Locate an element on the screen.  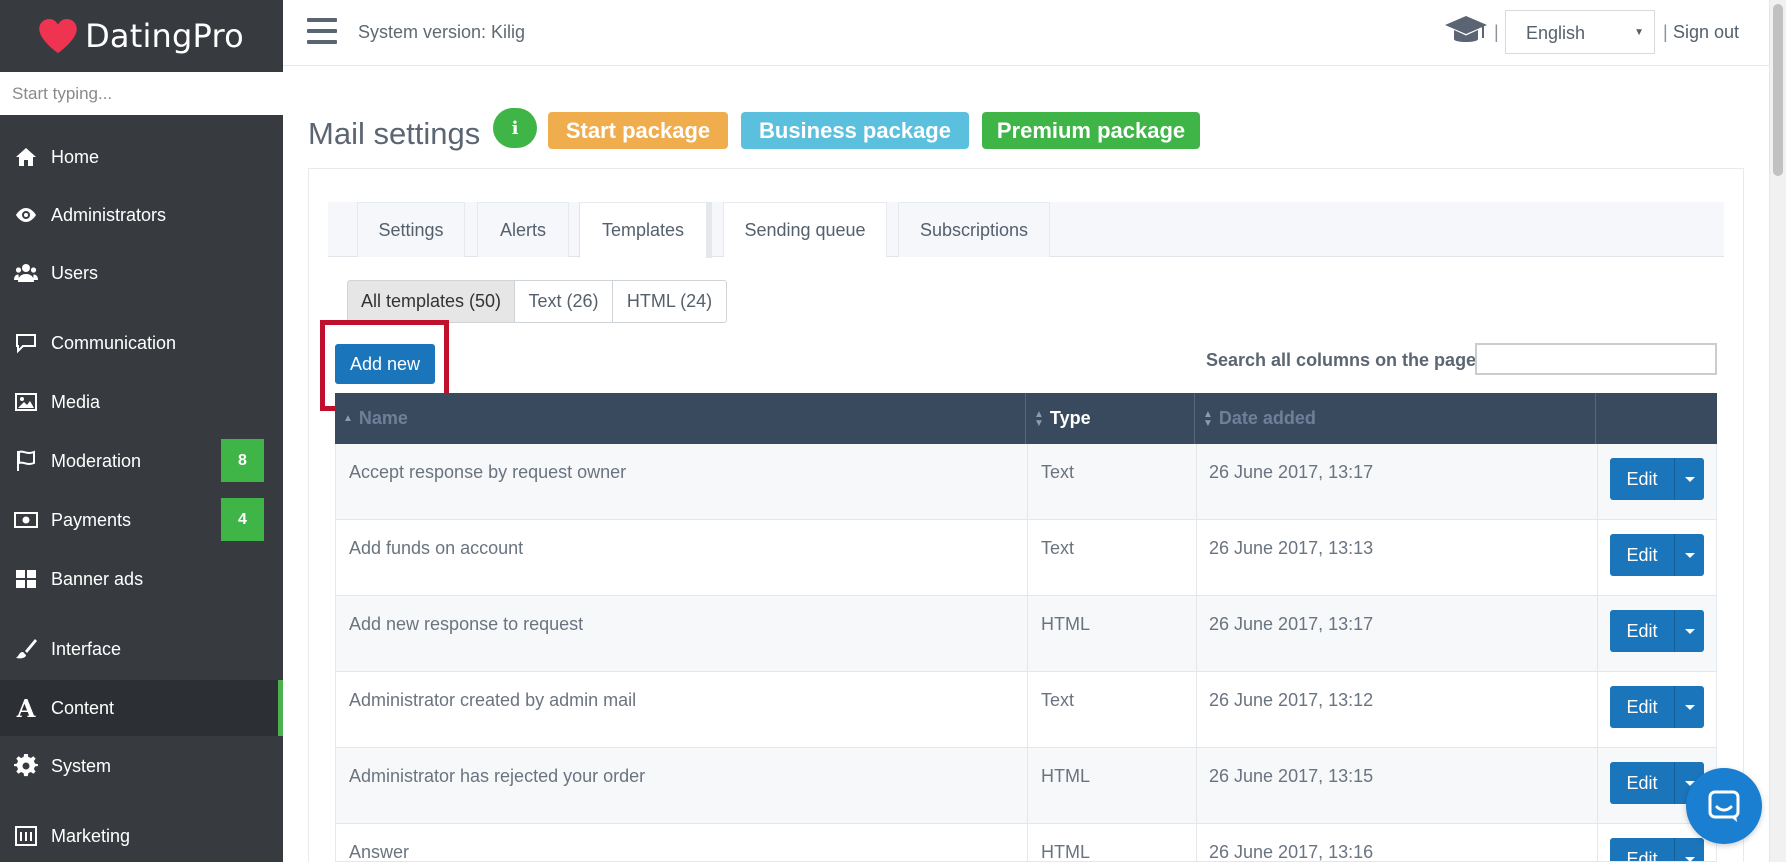
sidebar-item-moderation: Moderation 8 is located at coordinates (141, 461).